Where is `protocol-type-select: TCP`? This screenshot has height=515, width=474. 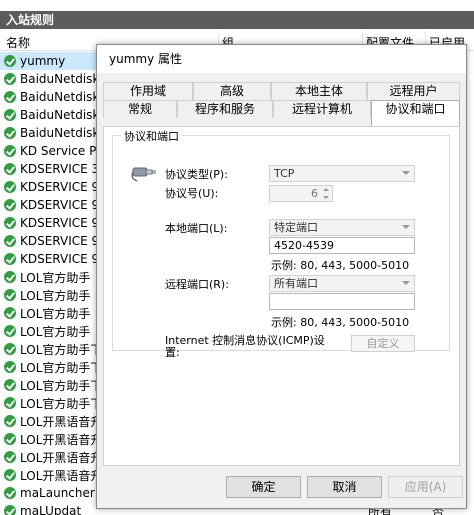 protocol-type-select: TCP is located at coordinates (342, 173).